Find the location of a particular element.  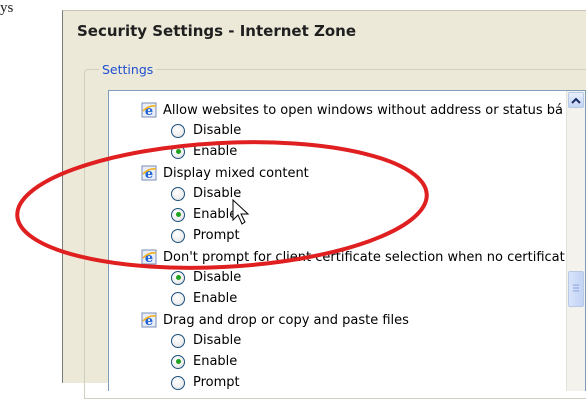

setting-drag-and-drop: e Drag and drop or copy and paste files is located at coordinates (275, 320).